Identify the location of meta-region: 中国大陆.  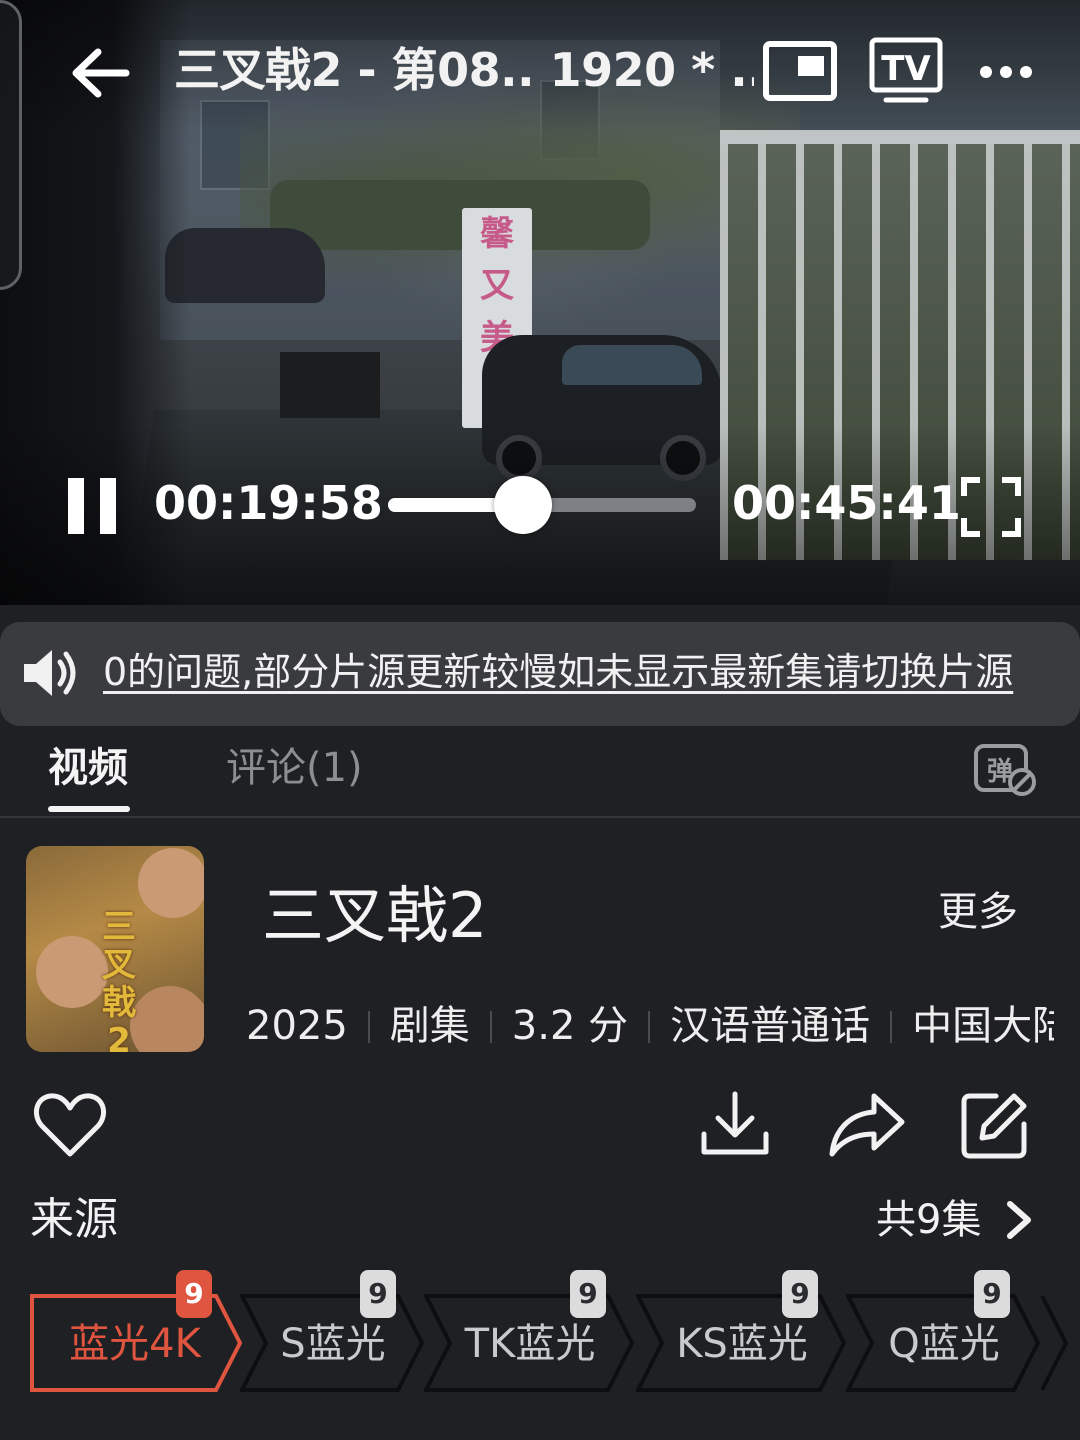
(983, 1026).